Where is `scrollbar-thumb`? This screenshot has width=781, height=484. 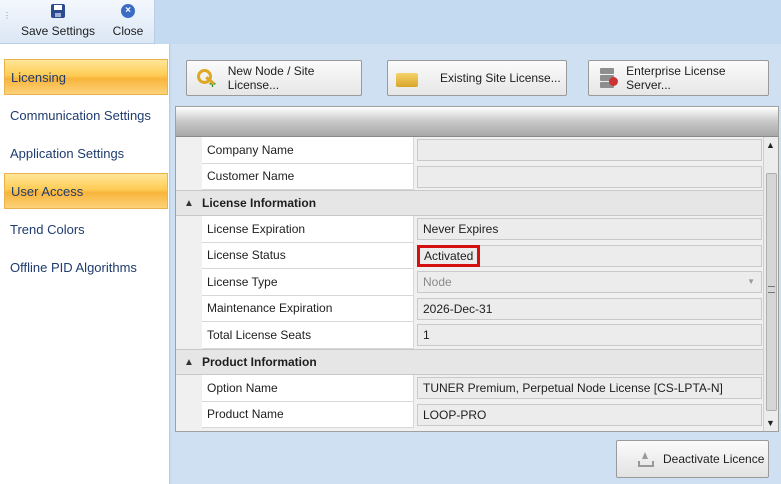
scrollbar-thumb is located at coordinates (771, 292).